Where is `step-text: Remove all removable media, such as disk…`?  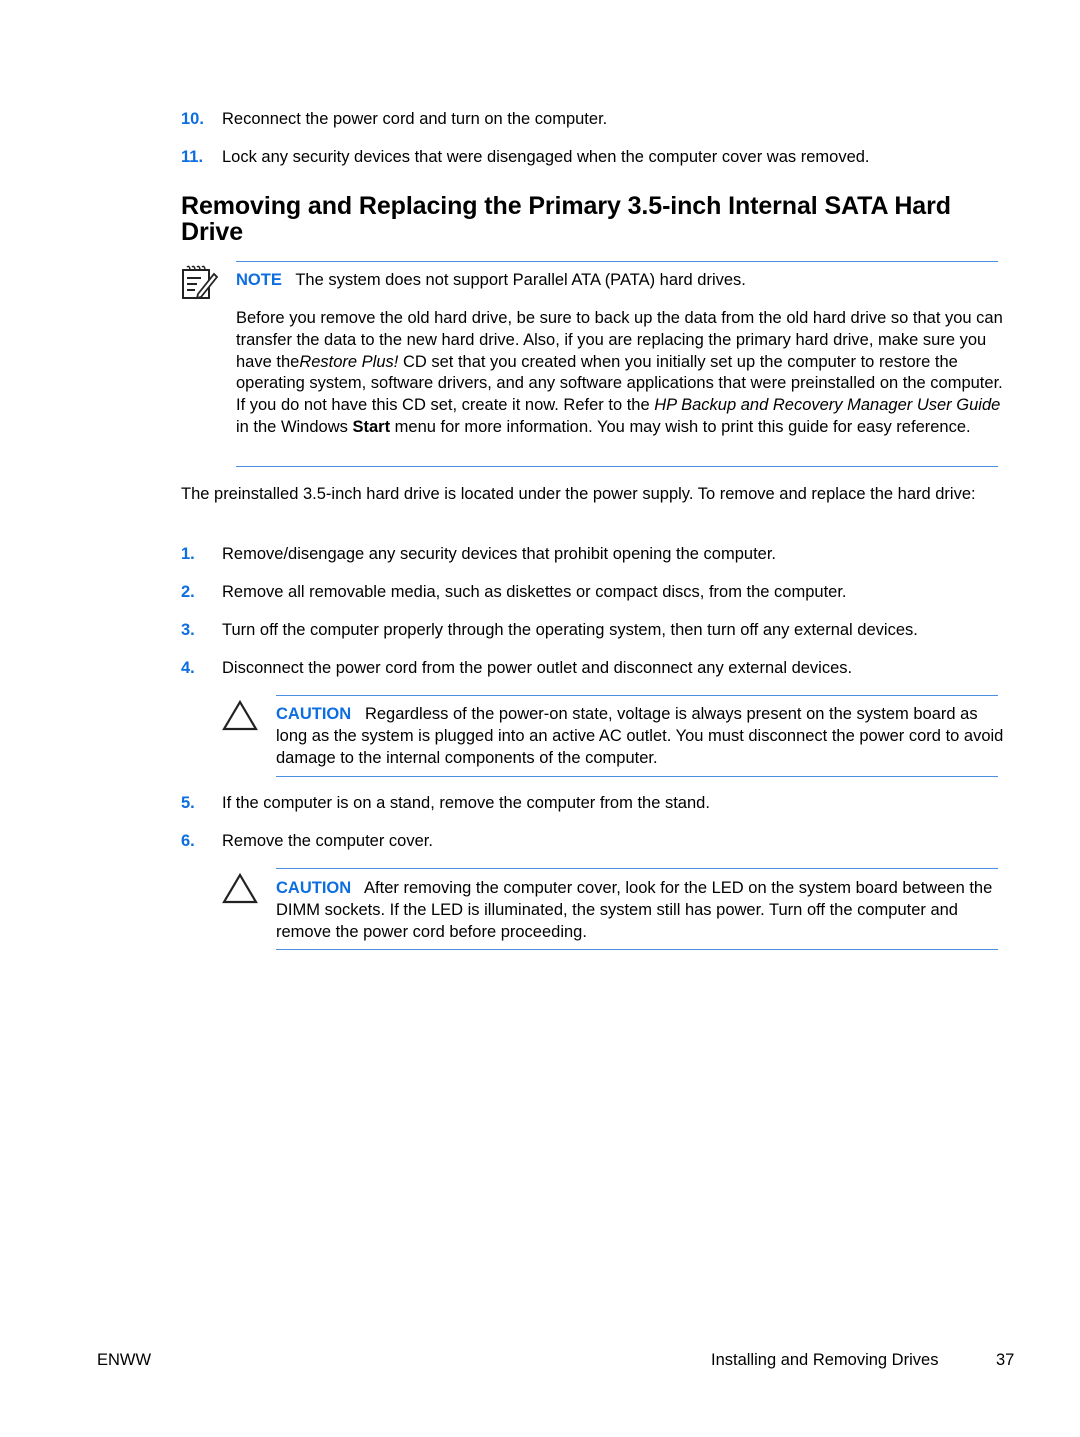
step-text: Remove all removable media, such as disk… is located at coordinates (534, 592).